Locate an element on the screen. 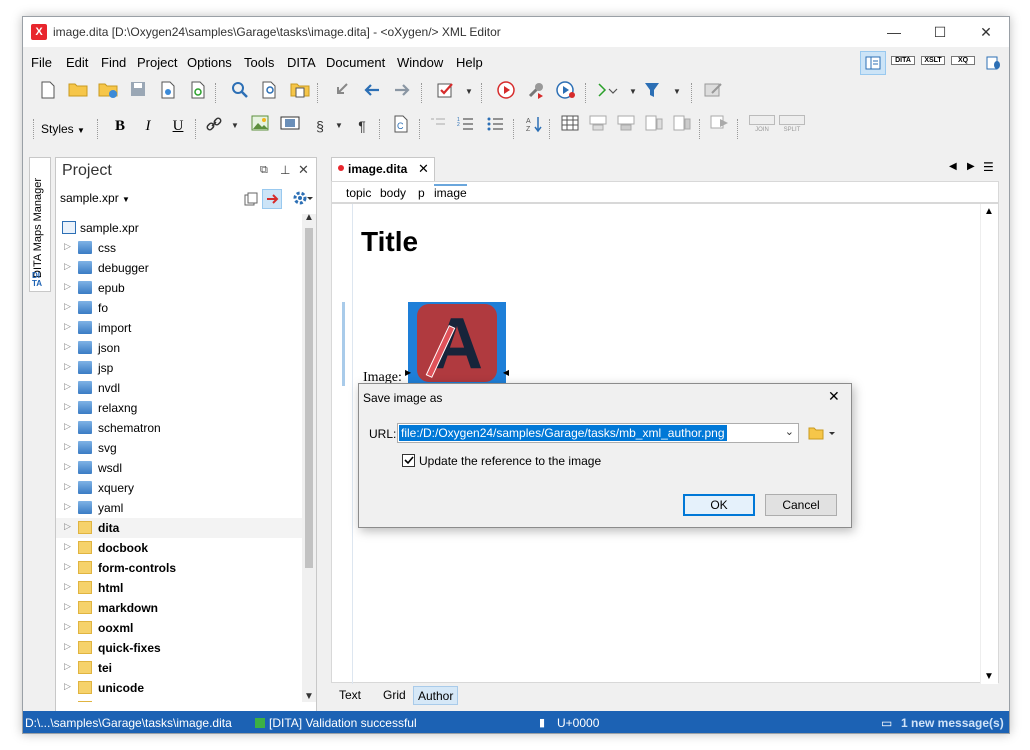  tree-folder-yaml: ▷ yaml is located at coordinates (179, 508).